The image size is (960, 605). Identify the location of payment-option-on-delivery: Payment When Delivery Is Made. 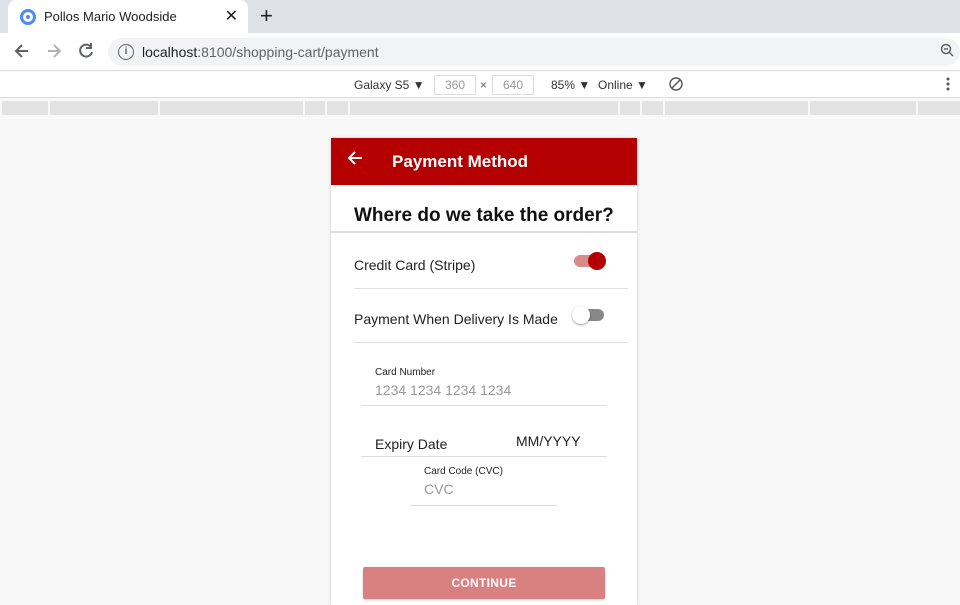
(491, 316).